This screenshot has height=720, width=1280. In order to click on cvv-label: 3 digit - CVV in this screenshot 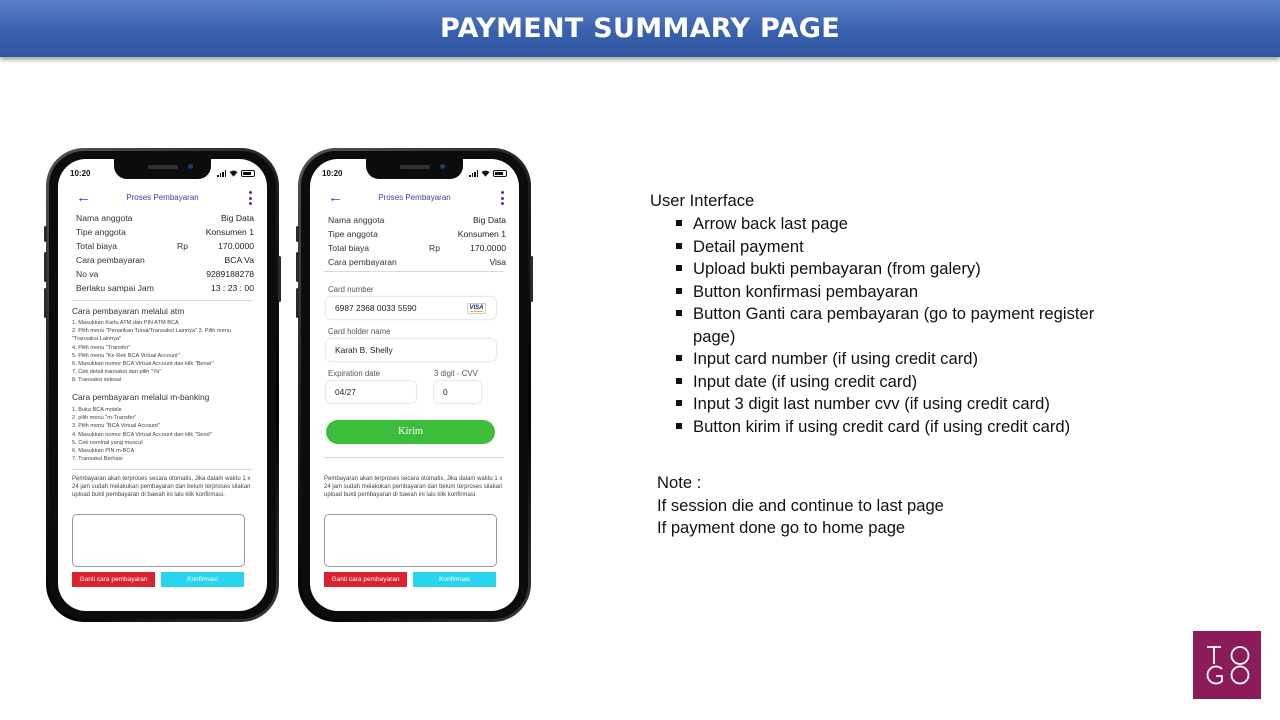, I will do `click(456, 373)`.